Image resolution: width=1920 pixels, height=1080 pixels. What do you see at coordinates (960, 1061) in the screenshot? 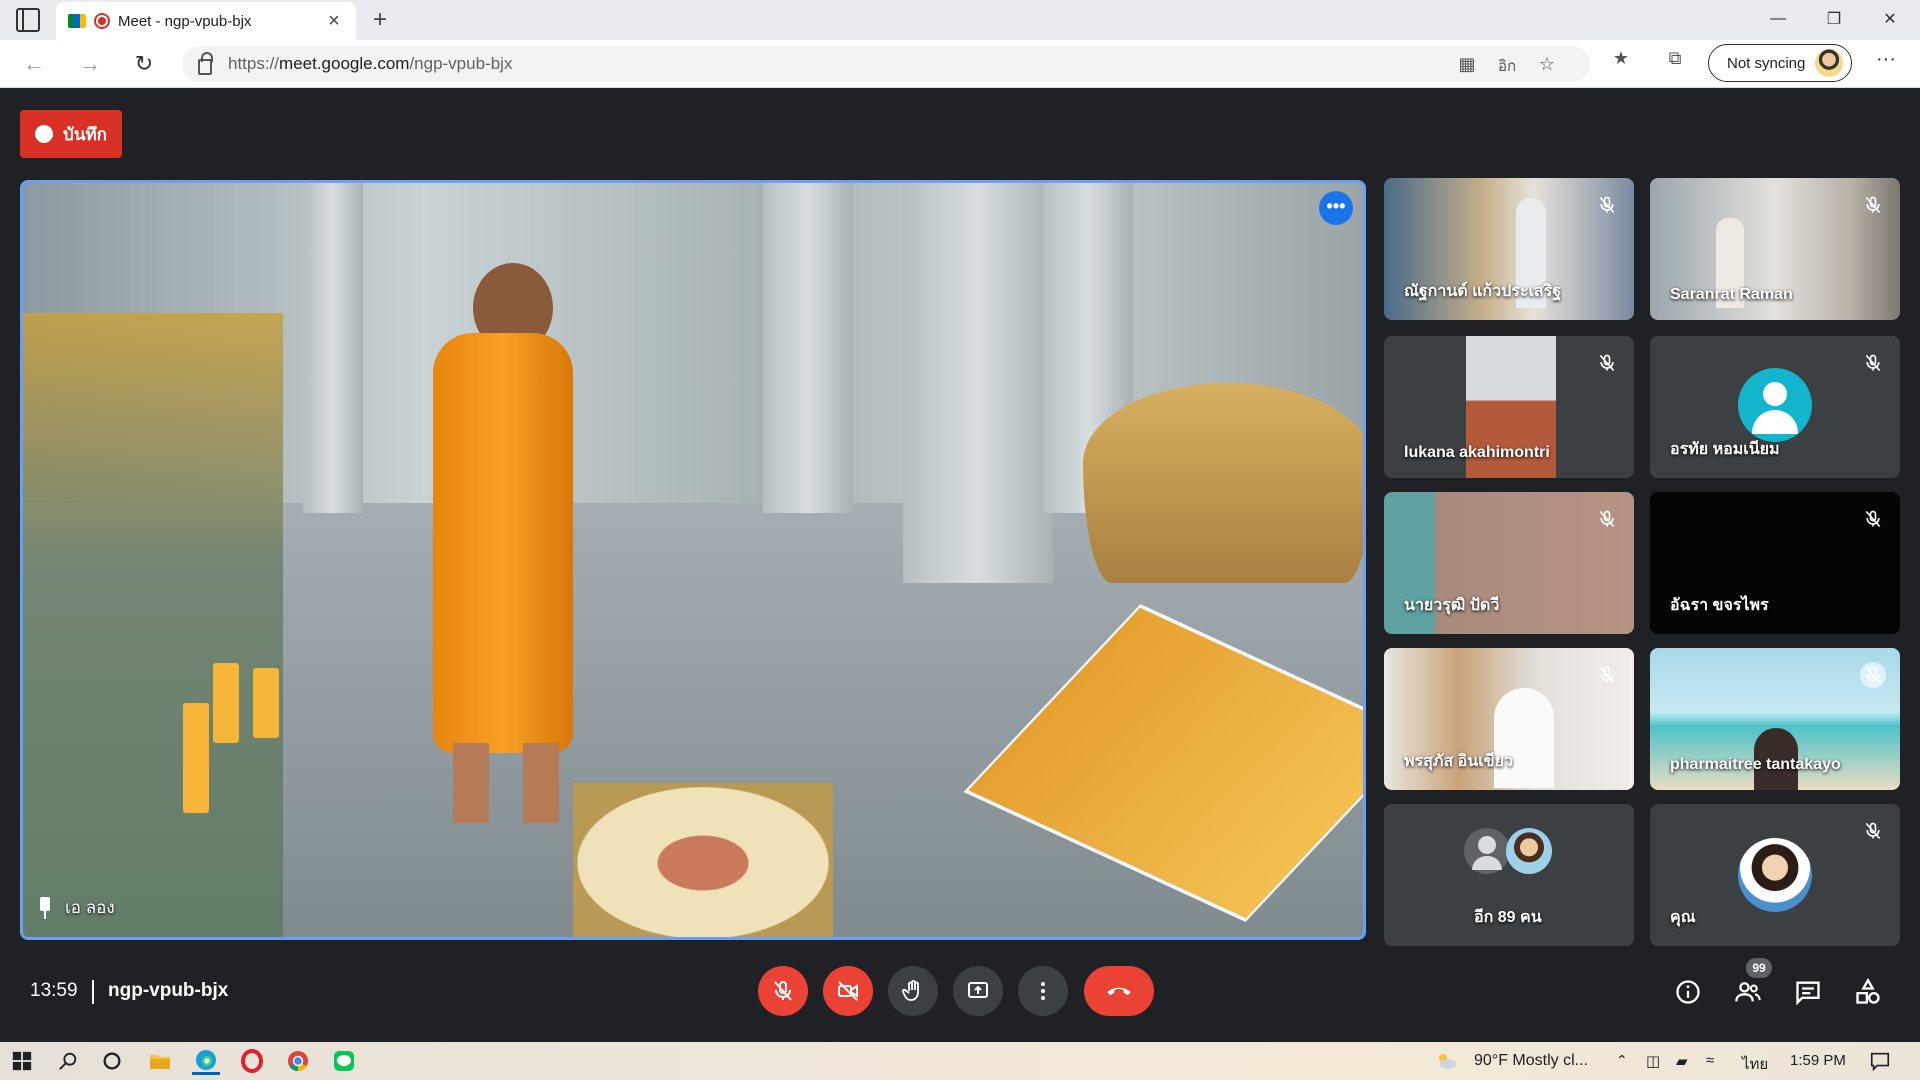
I see `windows-taskbar: 90°F Mostly cl... ⌃ ◫ ▰ ≈ ไทย 1:59 PM` at bounding box center [960, 1061].